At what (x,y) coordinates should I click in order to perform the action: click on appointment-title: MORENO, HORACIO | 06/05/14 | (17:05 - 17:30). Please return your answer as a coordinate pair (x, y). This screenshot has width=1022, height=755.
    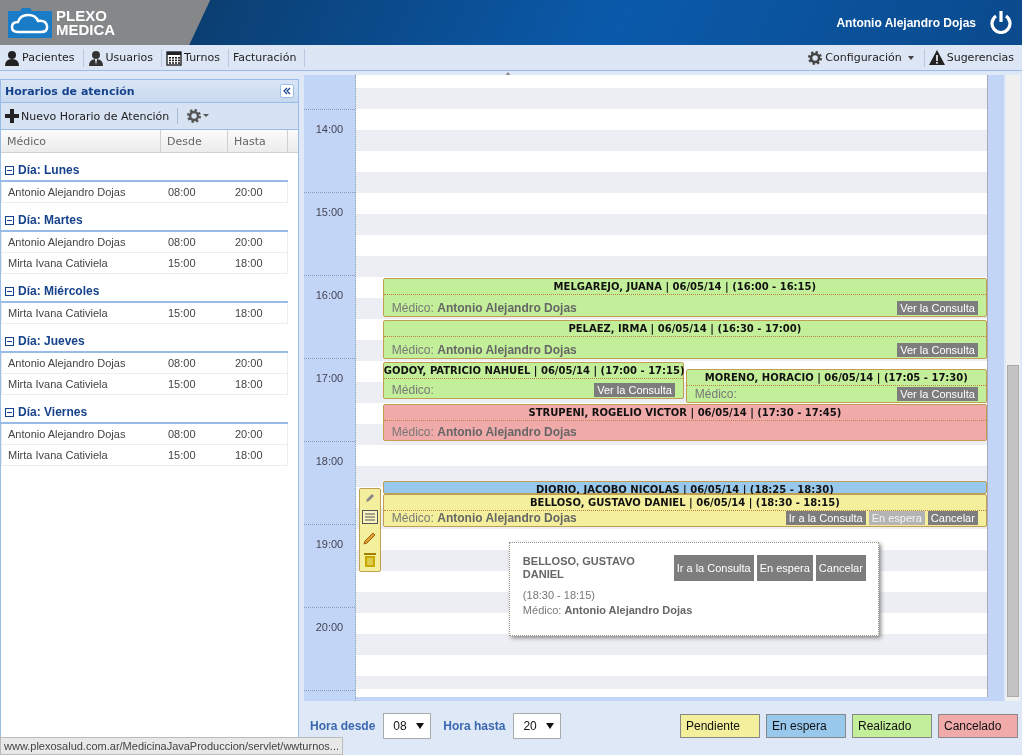
    Looking at the image, I should click on (836, 378).